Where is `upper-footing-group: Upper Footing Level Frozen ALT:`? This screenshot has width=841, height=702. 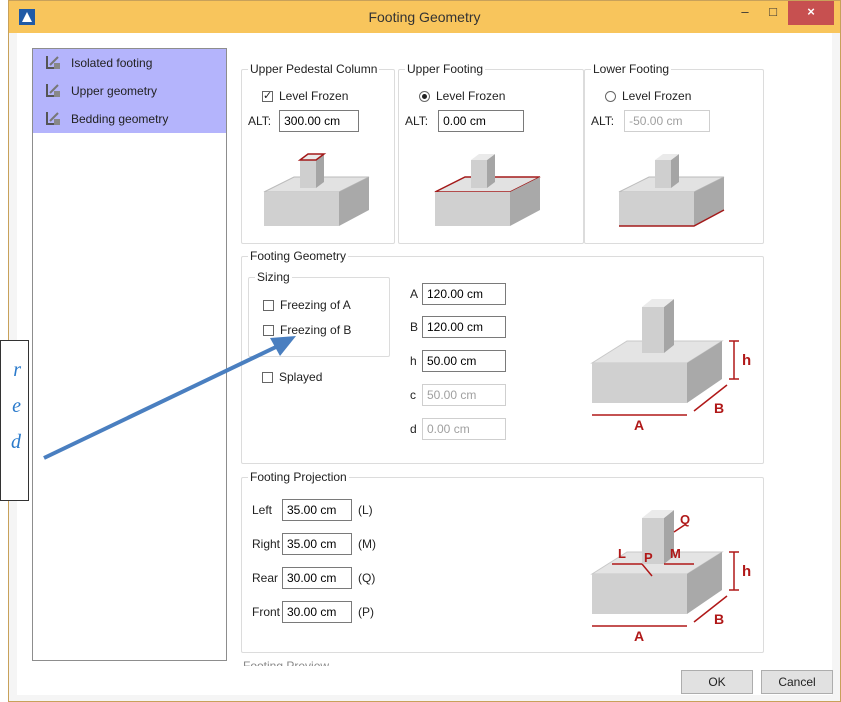 upper-footing-group: Upper Footing Level Frozen ALT: is located at coordinates (491, 153).